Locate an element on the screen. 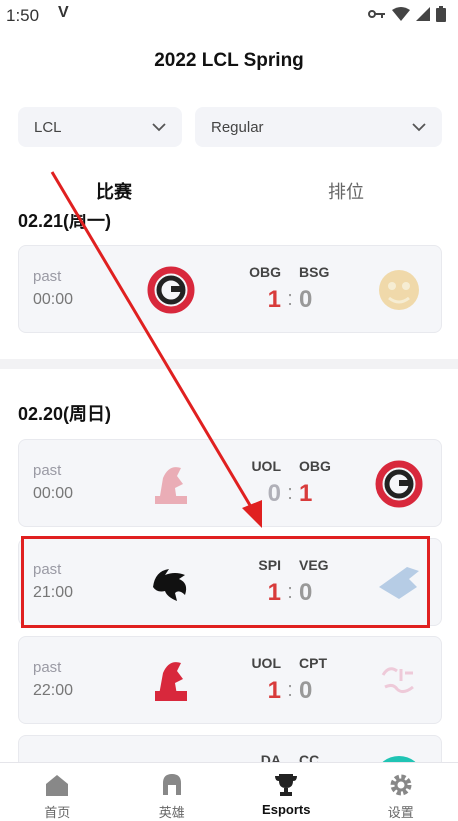 Image resolution: width=458 pixels, height=821 pixels. match-card: past 22:00 UOL CPT 1 : 0 is located at coordinates (230, 680).